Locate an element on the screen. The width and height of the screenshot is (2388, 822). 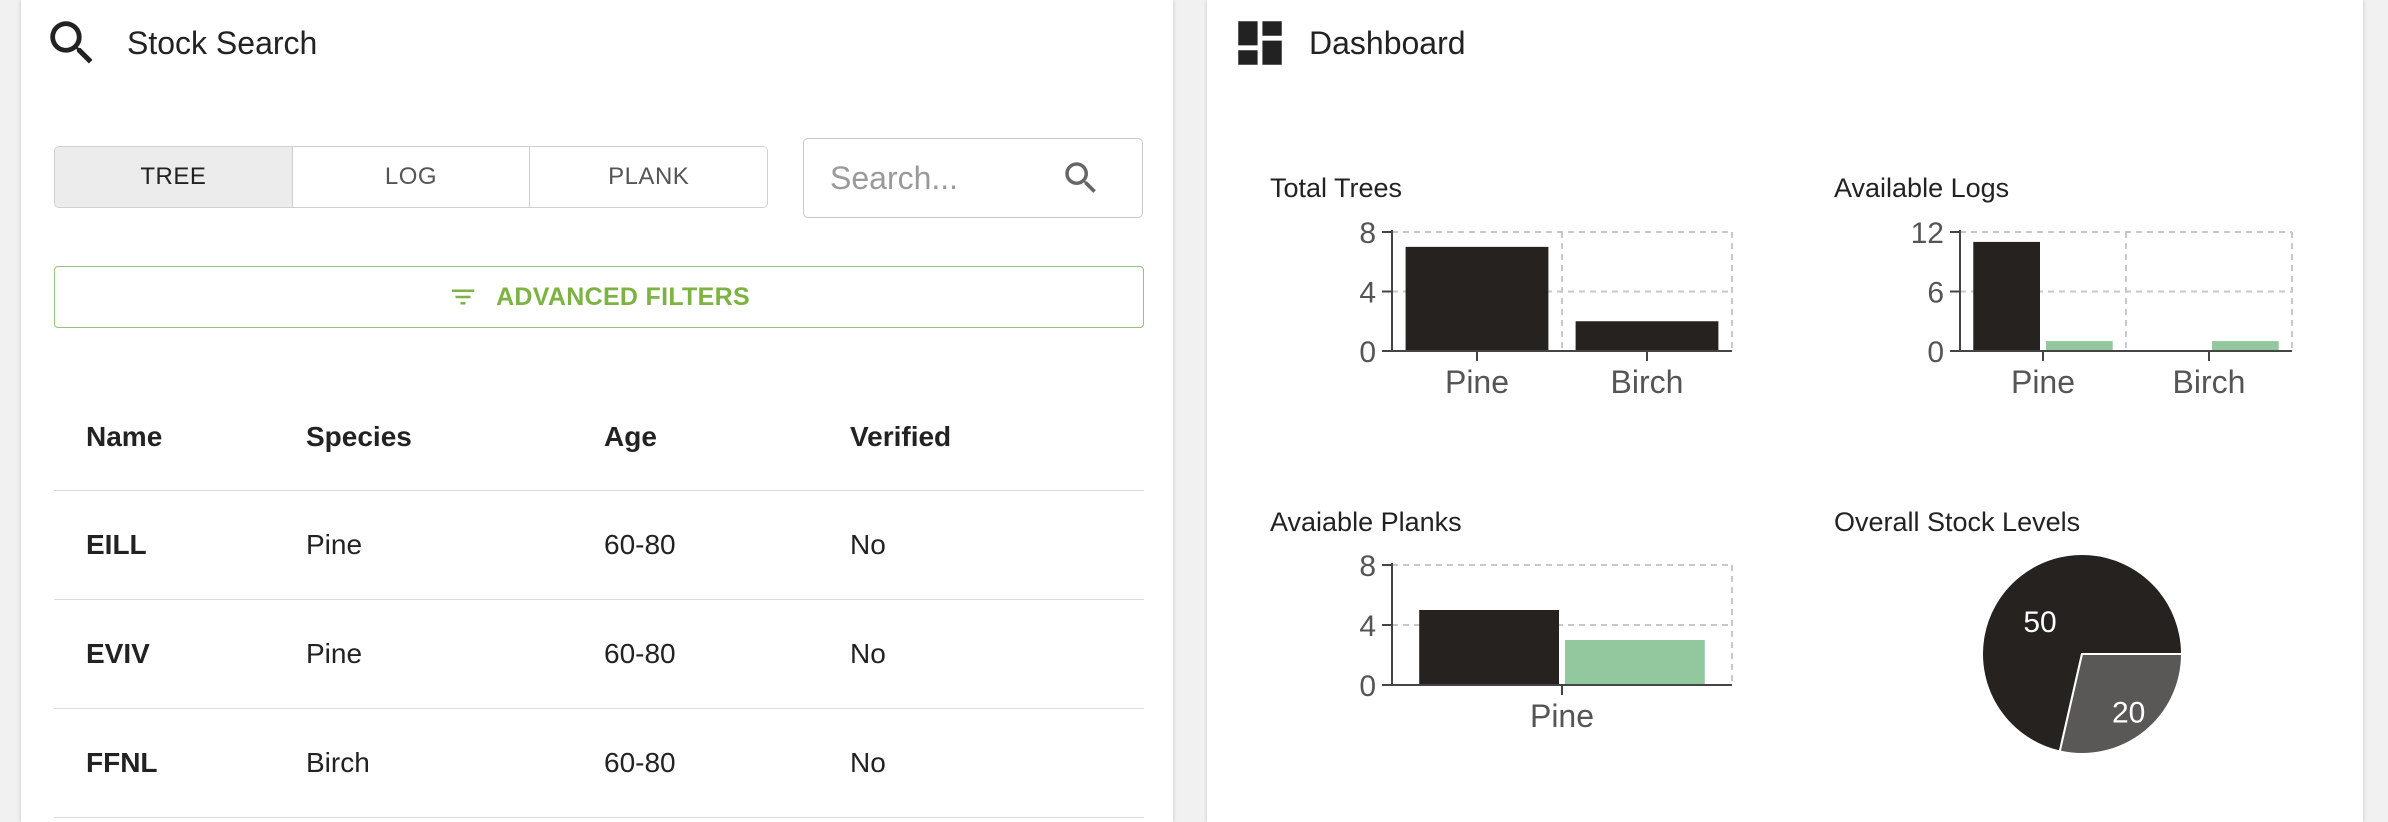
pie-label: 20 is located at coordinates (2128, 712).